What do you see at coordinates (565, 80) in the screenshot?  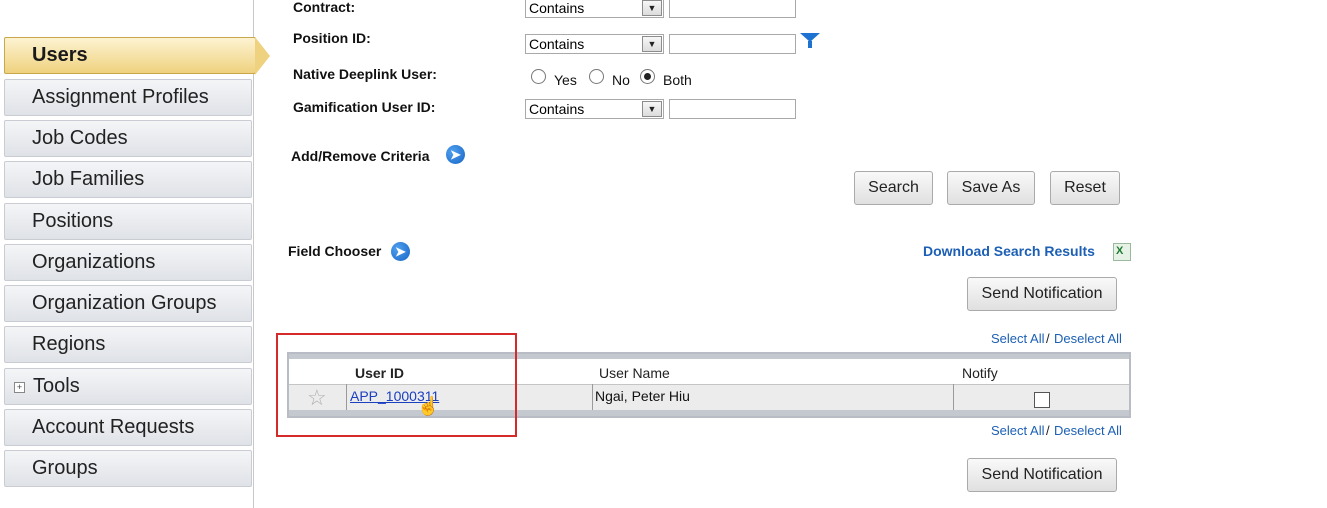 I see `radio-yes-label: Yes` at bounding box center [565, 80].